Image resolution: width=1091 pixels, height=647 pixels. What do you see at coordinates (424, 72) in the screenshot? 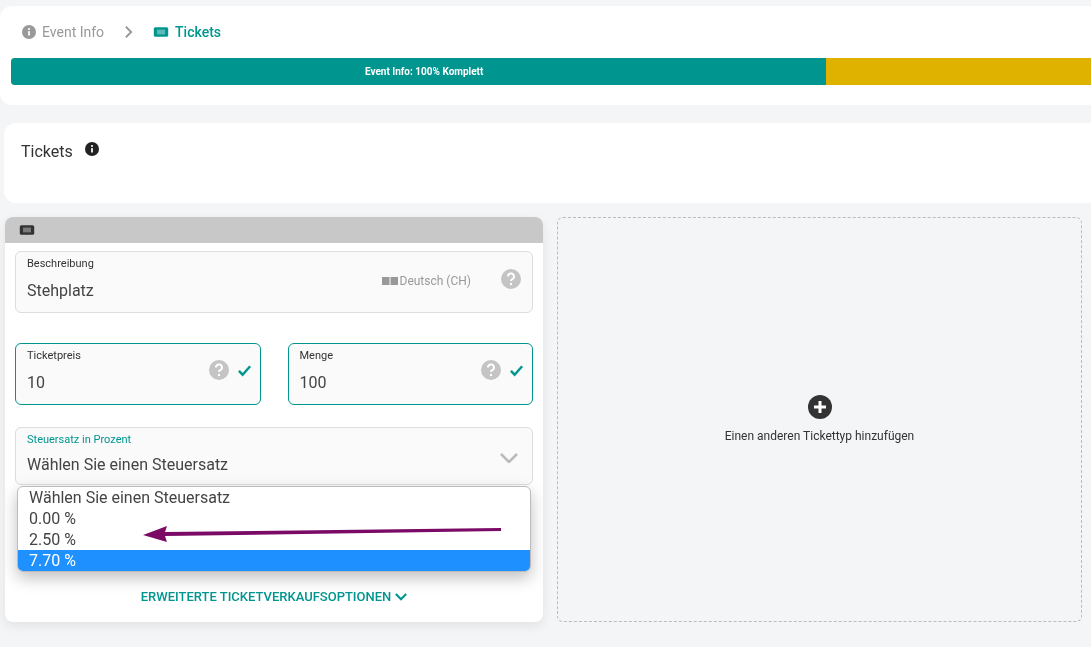
I see `progress-label: Event Info: 100% Komplett` at bounding box center [424, 72].